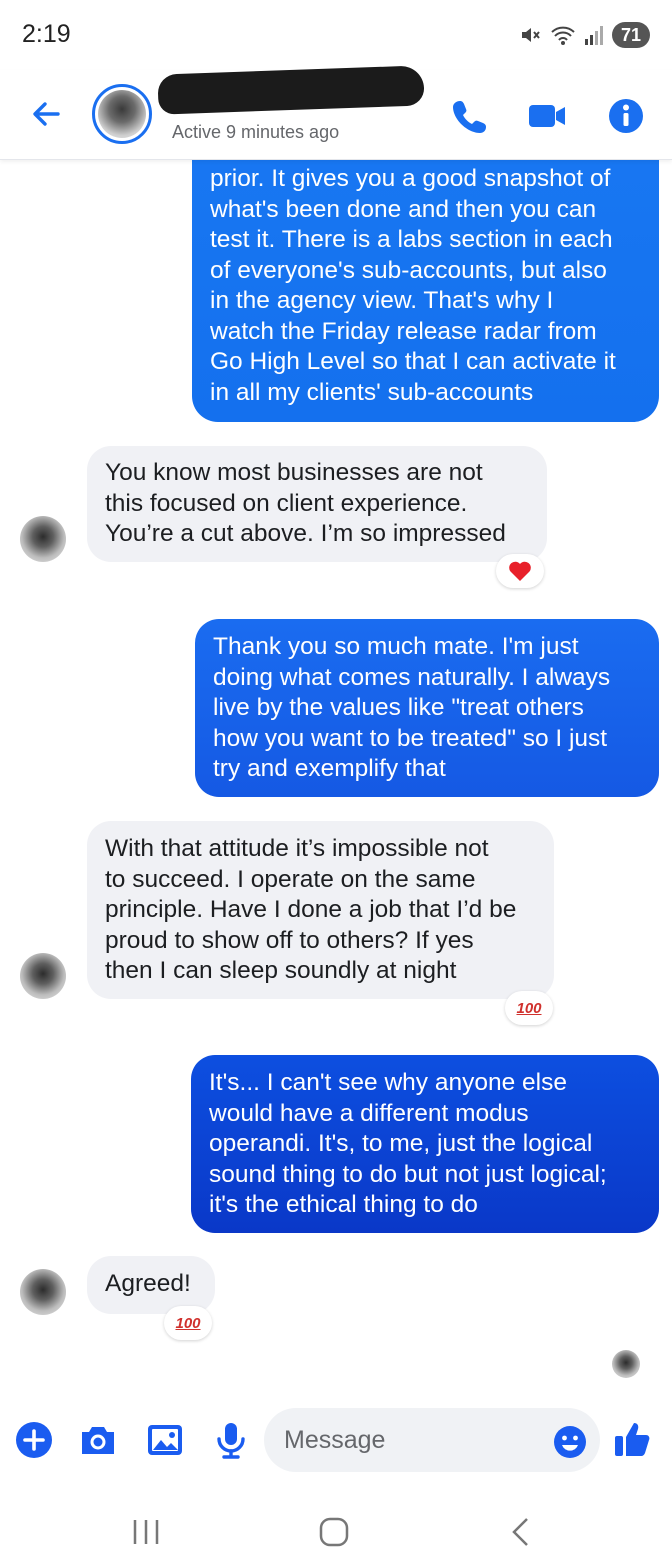 This screenshot has height=1568, width=672. What do you see at coordinates (401, 1143) in the screenshot?
I see `message-line: operandi. It's, to me, just the logical` at bounding box center [401, 1143].